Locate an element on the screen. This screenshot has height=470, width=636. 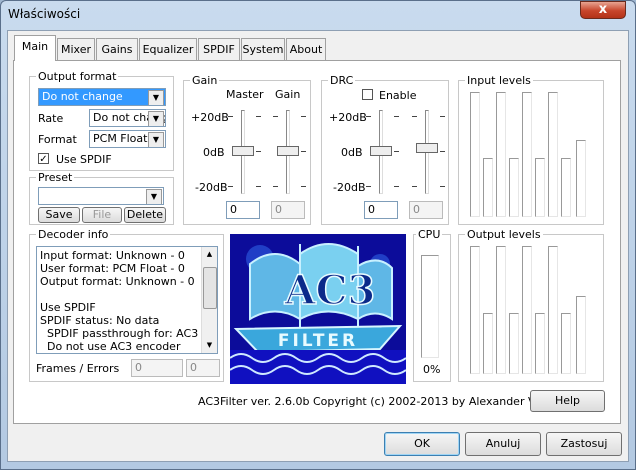
master-label: Master is located at coordinates (245, 94).